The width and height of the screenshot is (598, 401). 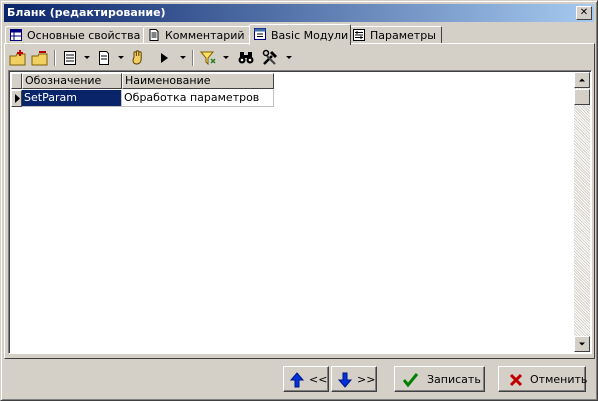 What do you see at coordinates (72, 98) in the screenshot?
I see `table-cell: SetParam` at bounding box center [72, 98].